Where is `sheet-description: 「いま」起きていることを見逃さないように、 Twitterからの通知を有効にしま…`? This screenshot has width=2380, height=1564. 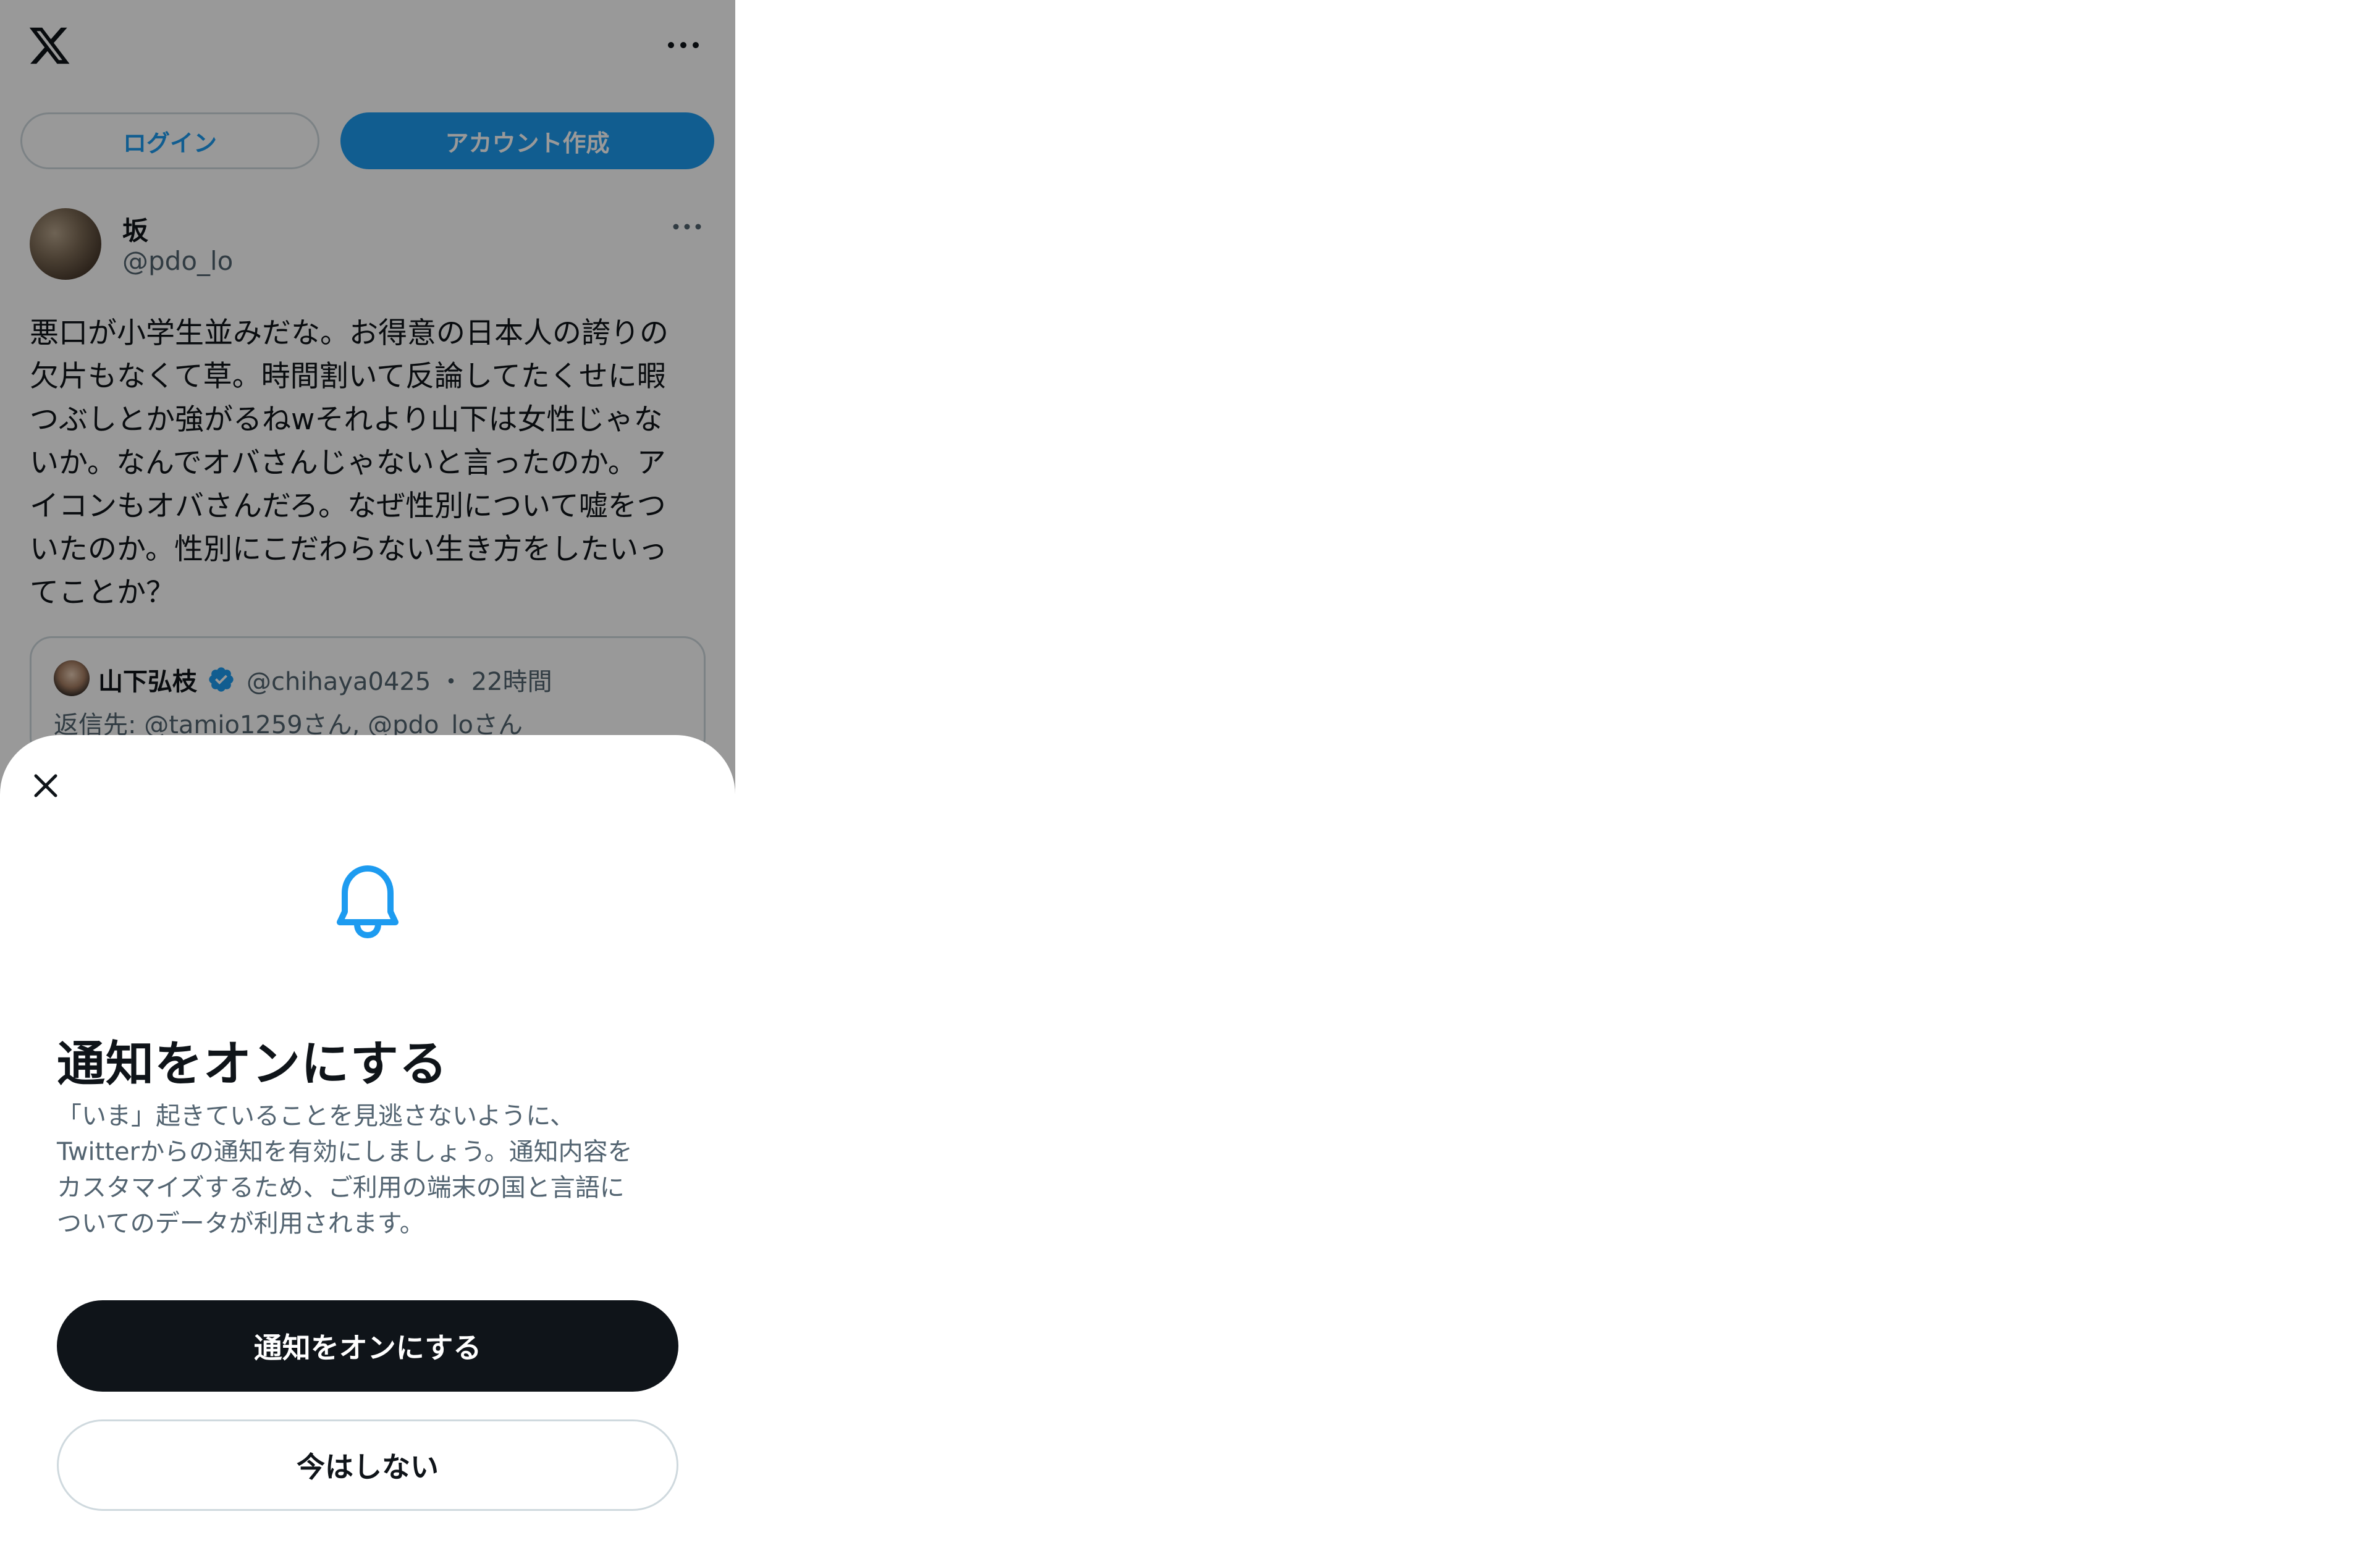
sheet-description: 「いま」起きていることを見逃さないように、 Twitterからの通知を有効にしま… is located at coordinates (345, 1170).